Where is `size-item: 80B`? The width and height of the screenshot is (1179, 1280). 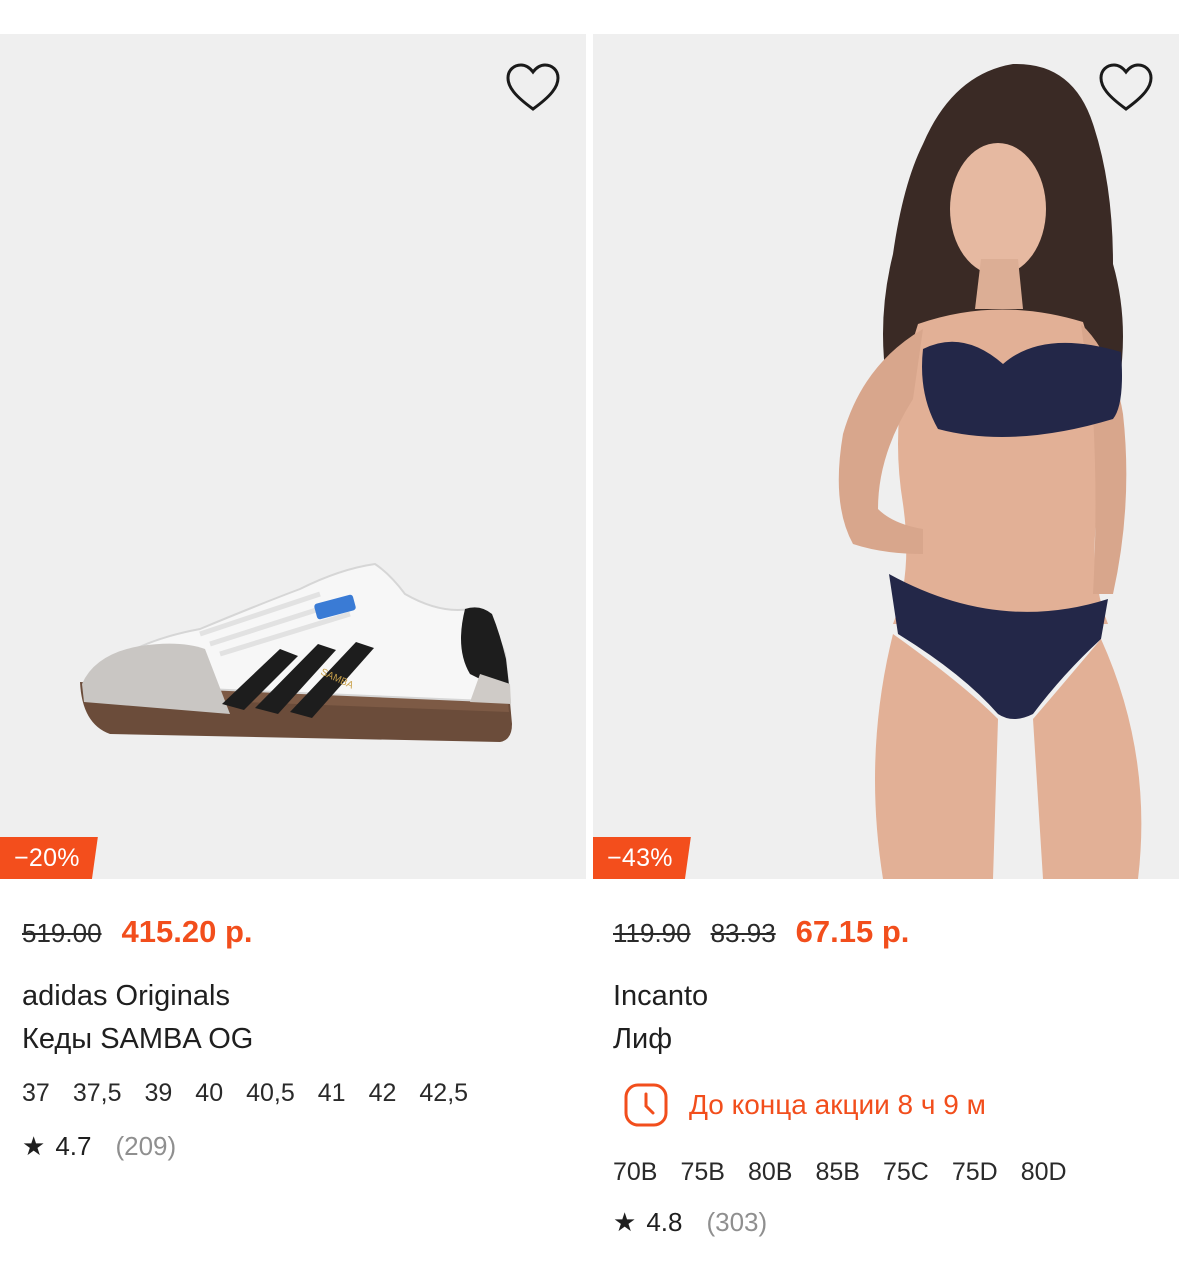
size-item: 80B is located at coordinates (770, 1172).